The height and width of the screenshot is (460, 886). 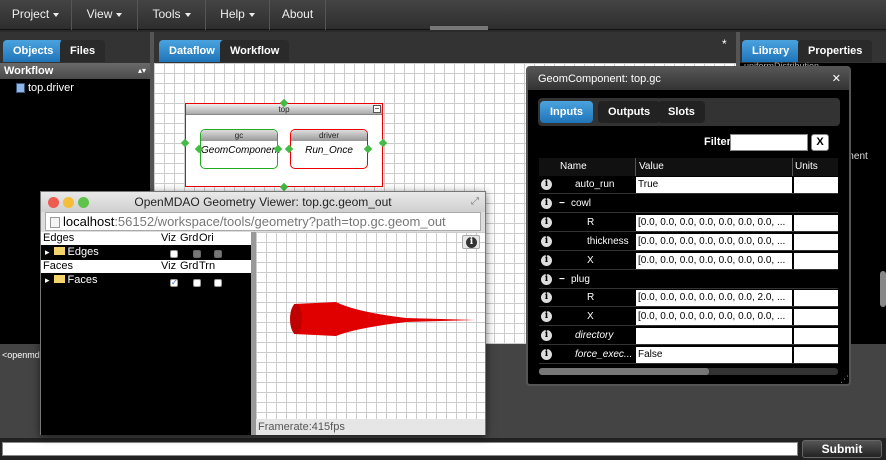 What do you see at coordinates (573, 167) in the screenshot?
I see `col-name: Name` at bounding box center [573, 167].